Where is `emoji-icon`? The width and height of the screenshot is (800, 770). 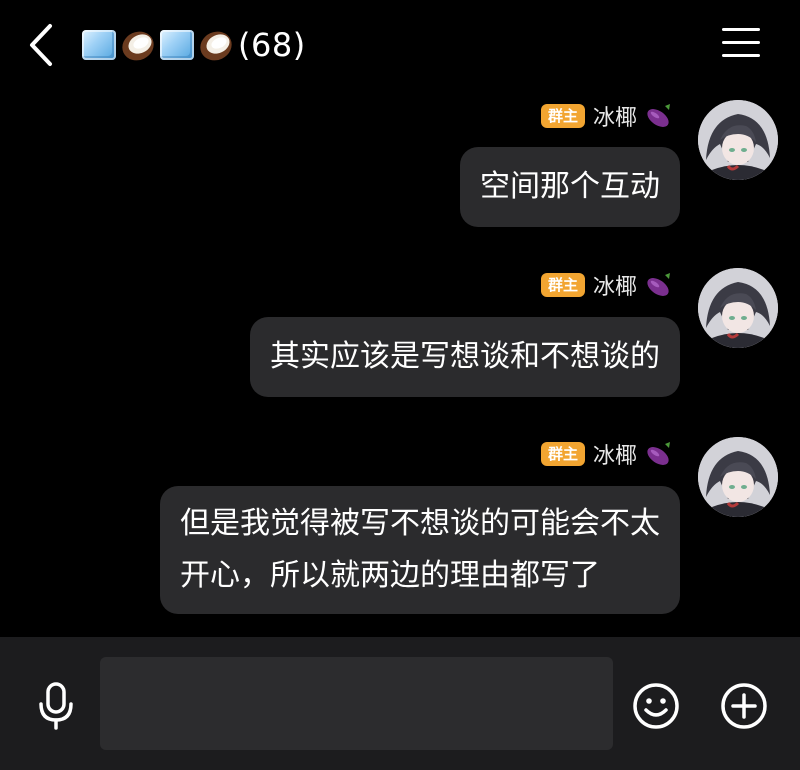 emoji-icon is located at coordinates (656, 706).